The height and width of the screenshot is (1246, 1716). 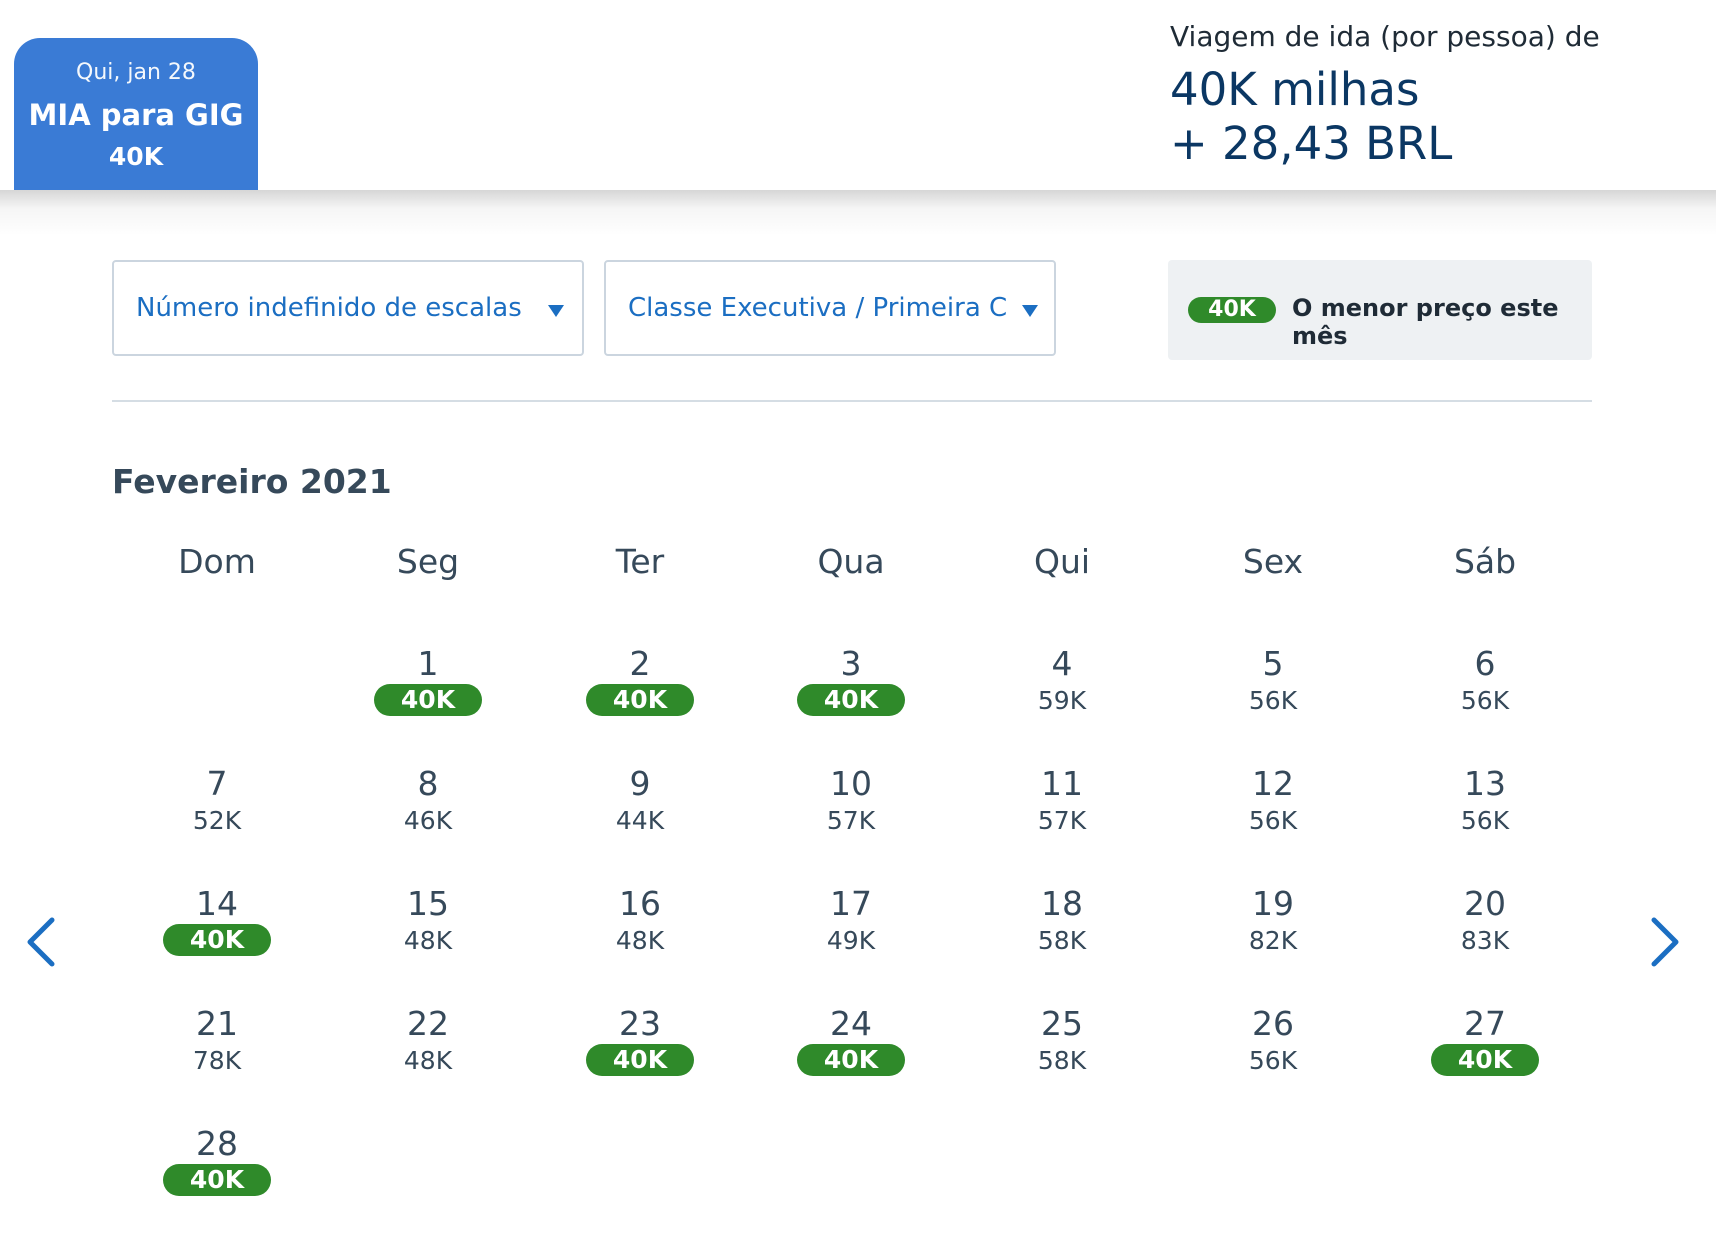 I want to click on header-shadow, so click(x=858, y=213).